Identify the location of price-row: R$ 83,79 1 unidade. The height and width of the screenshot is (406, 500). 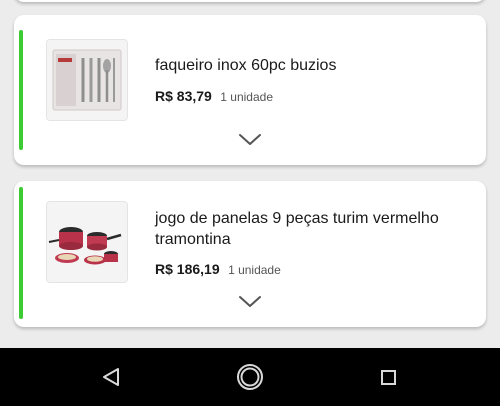
(214, 97).